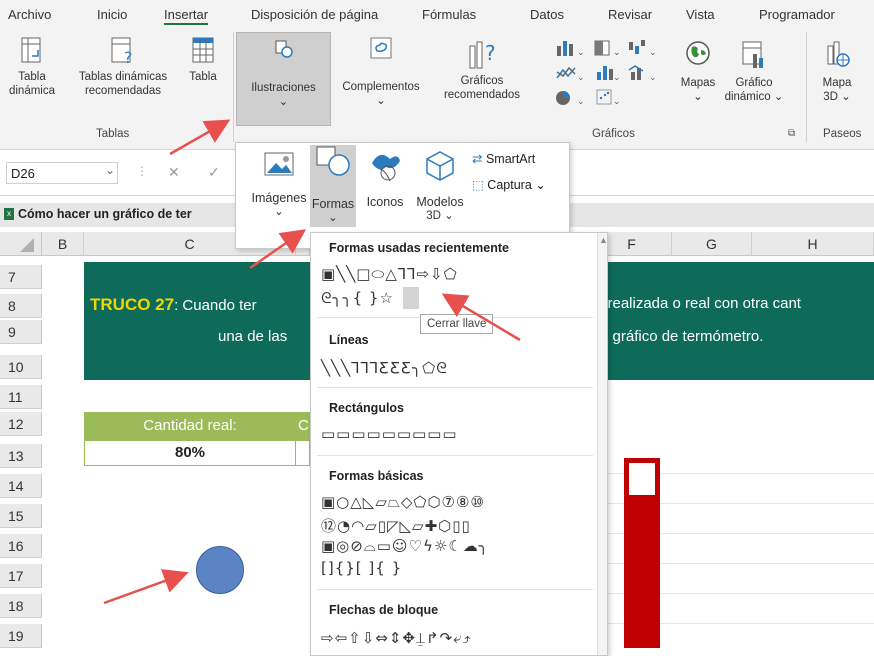 The width and height of the screenshot is (874, 656). Describe the element at coordinates (837, 71) in the screenshot. I see `mapa-3d-button: Mapa 3D ⌄` at that location.